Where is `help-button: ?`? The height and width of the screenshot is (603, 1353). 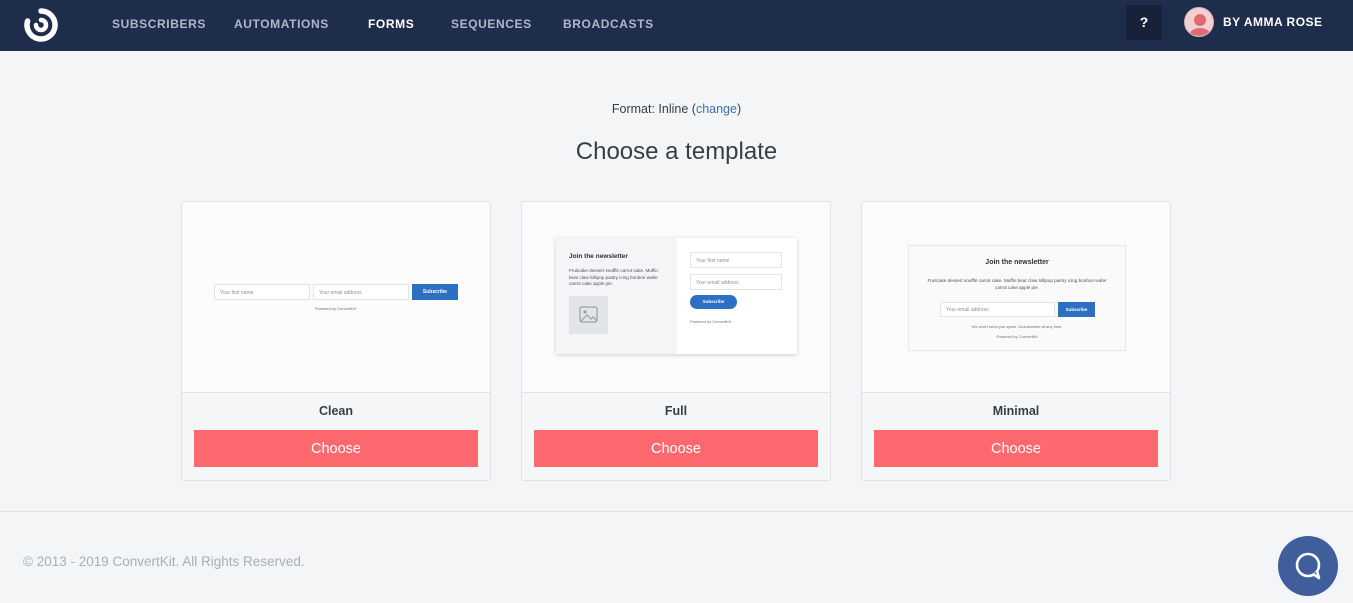 help-button: ? is located at coordinates (1144, 22).